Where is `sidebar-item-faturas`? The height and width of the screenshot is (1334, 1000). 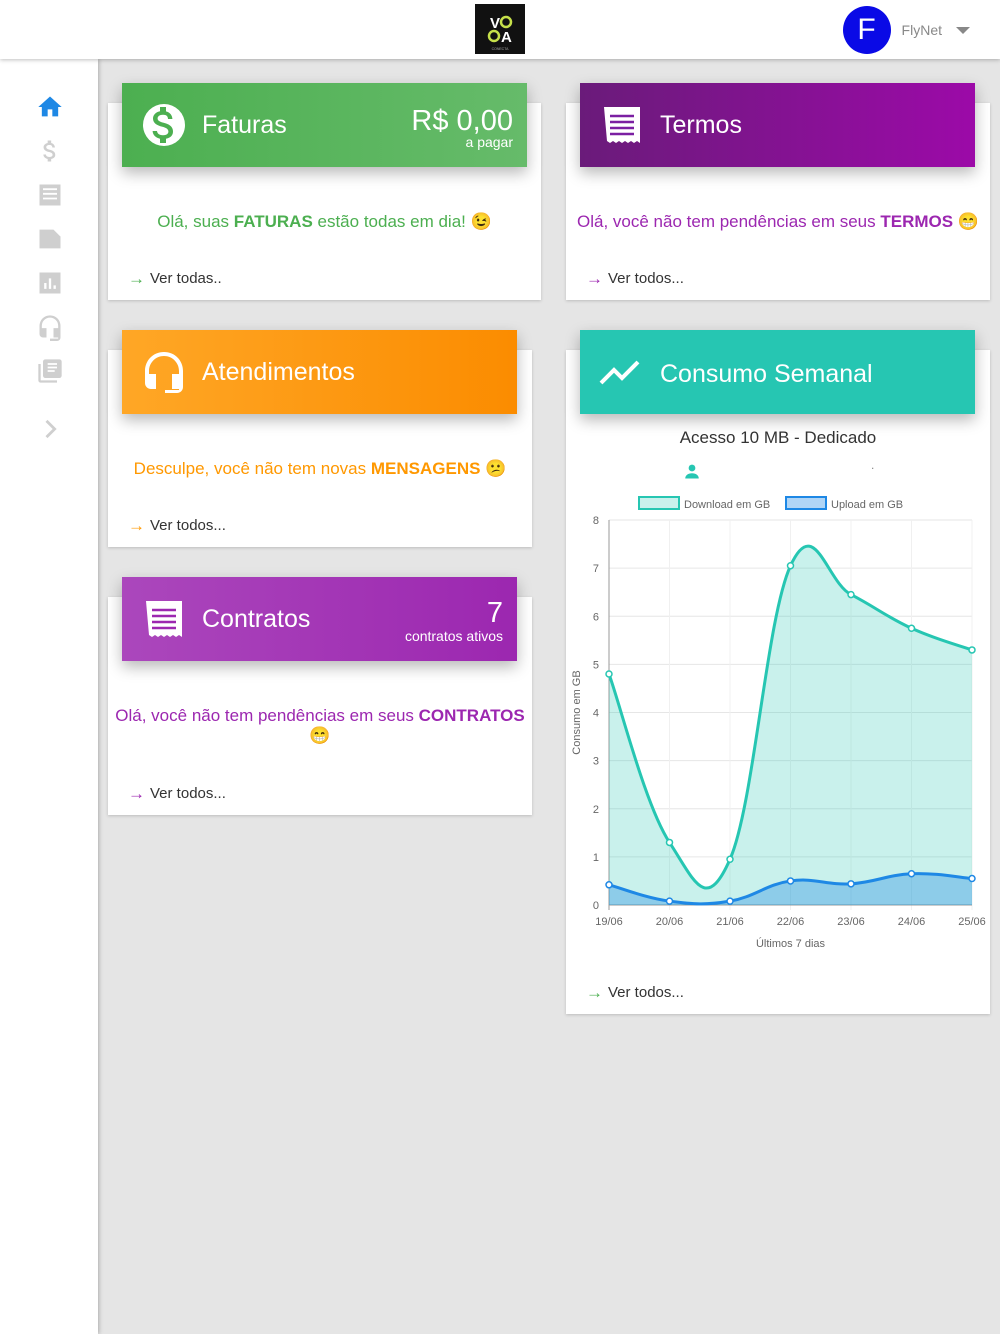 sidebar-item-faturas is located at coordinates (50, 151).